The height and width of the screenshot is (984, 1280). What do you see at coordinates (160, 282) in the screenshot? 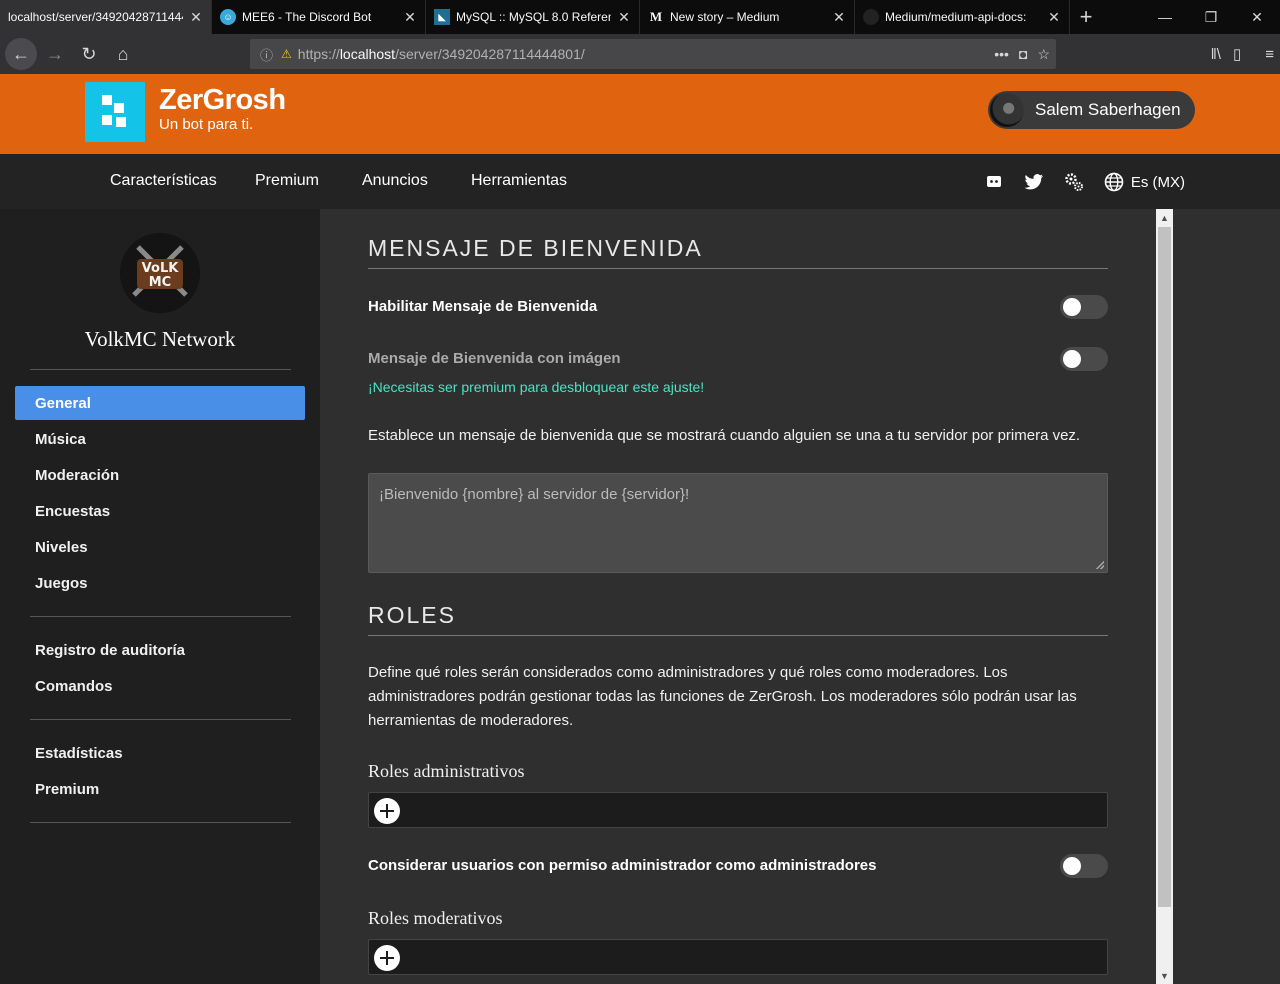
I see `svg-text: MC` at bounding box center [160, 282].